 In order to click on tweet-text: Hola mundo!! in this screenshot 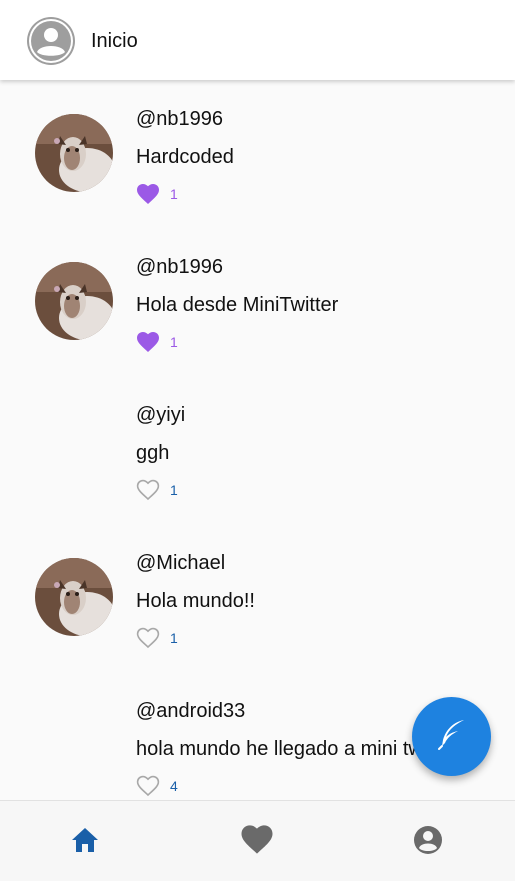, I will do `click(195, 601)`.